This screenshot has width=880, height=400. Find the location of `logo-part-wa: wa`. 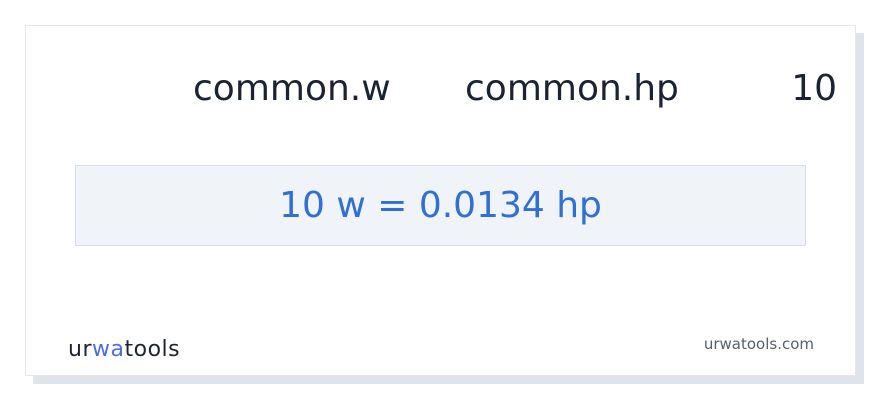

logo-part-wa: wa is located at coordinates (108, 349).